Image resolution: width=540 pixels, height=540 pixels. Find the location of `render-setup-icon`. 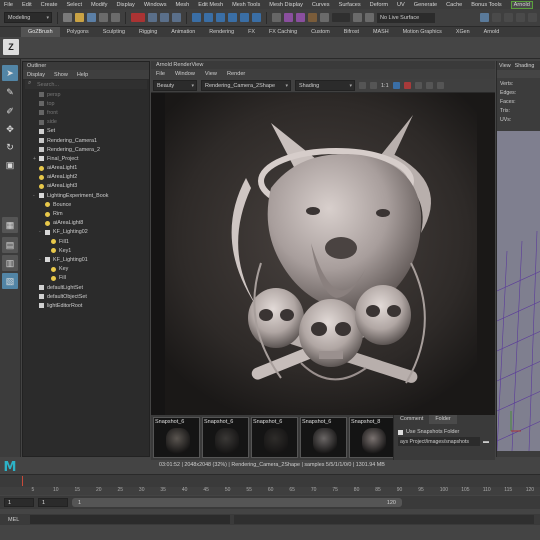

render-setup-icon is located at coordinates (341, 17).